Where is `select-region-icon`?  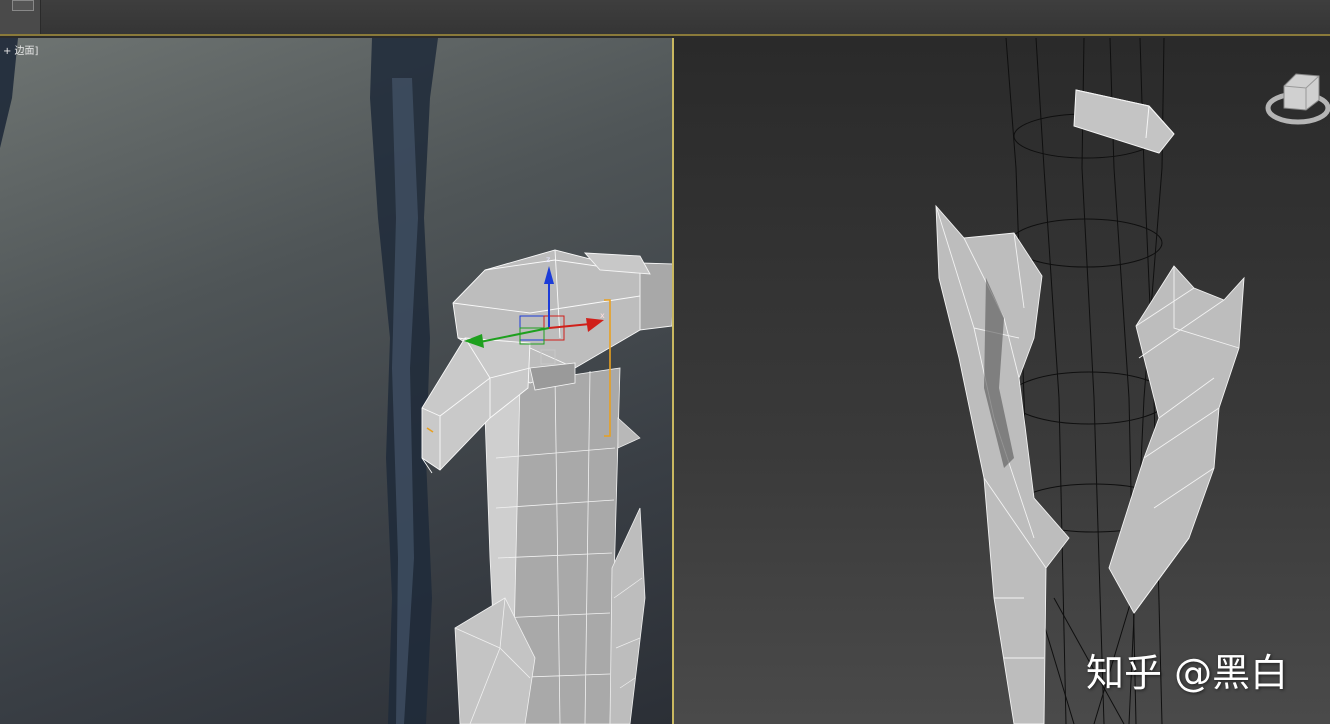 select-region-icon is located at coordinates (23, 5).